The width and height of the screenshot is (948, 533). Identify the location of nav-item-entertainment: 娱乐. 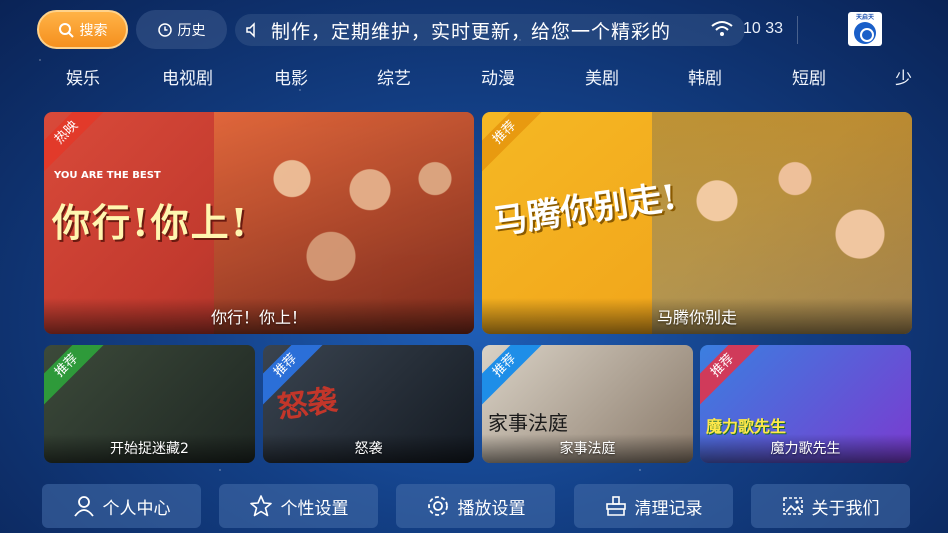
(83, 76).